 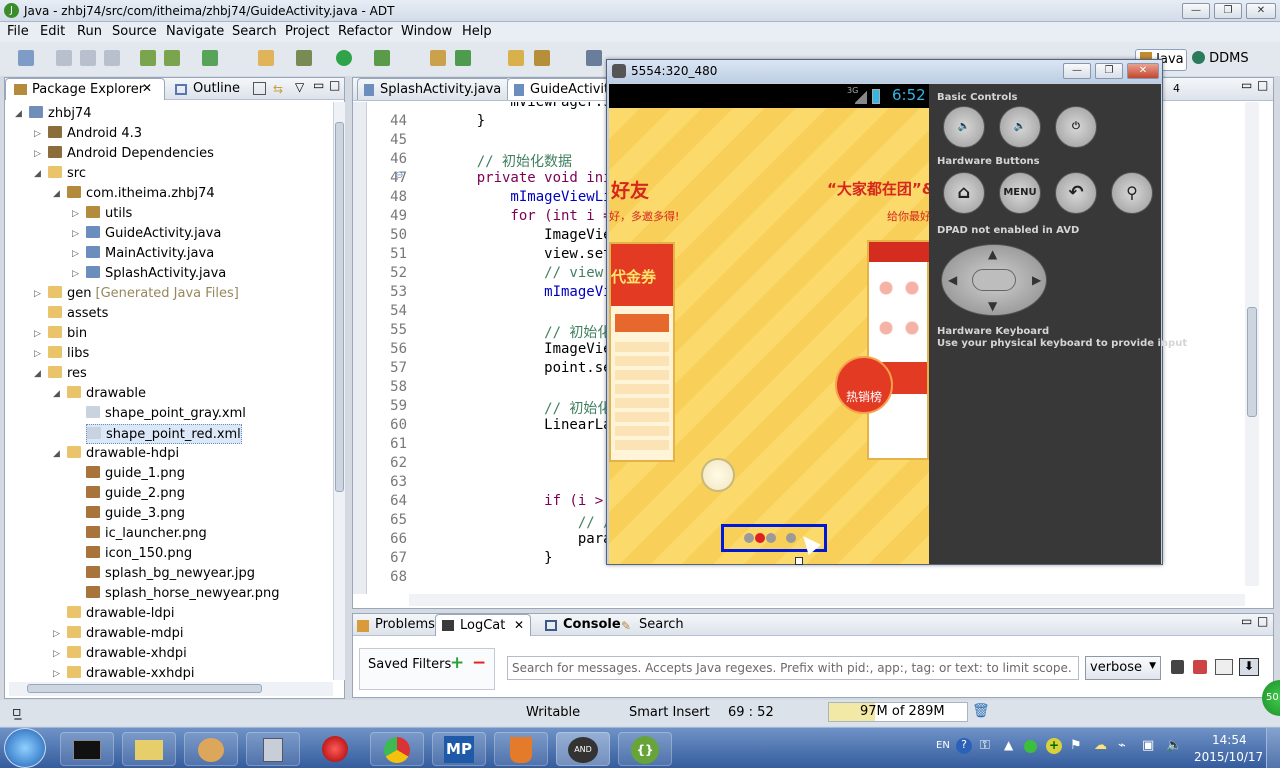 What do you see at coordinates (1123, 668) in the screenshot?
I see `log-level-select: verbose ▼` at bounding box center [1123, 668].